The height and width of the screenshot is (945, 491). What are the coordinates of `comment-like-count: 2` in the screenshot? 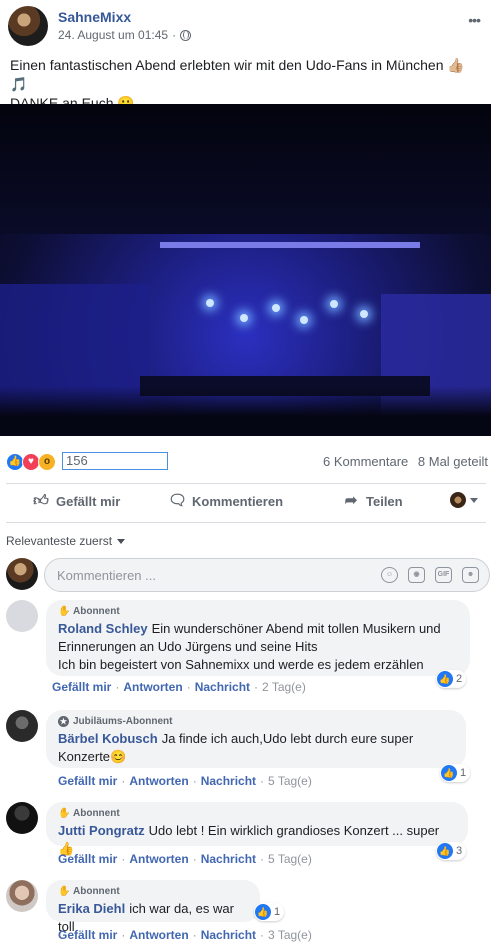 It's located at (459, 679).